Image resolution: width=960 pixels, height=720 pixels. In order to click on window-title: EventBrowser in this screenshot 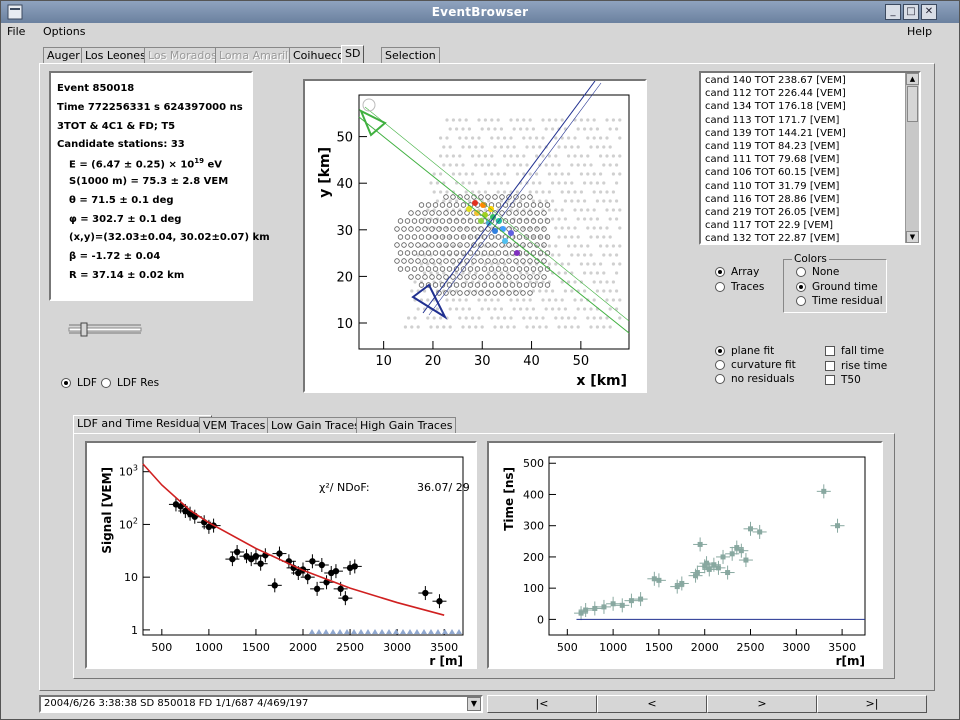, I will do `click(480, 12)`.